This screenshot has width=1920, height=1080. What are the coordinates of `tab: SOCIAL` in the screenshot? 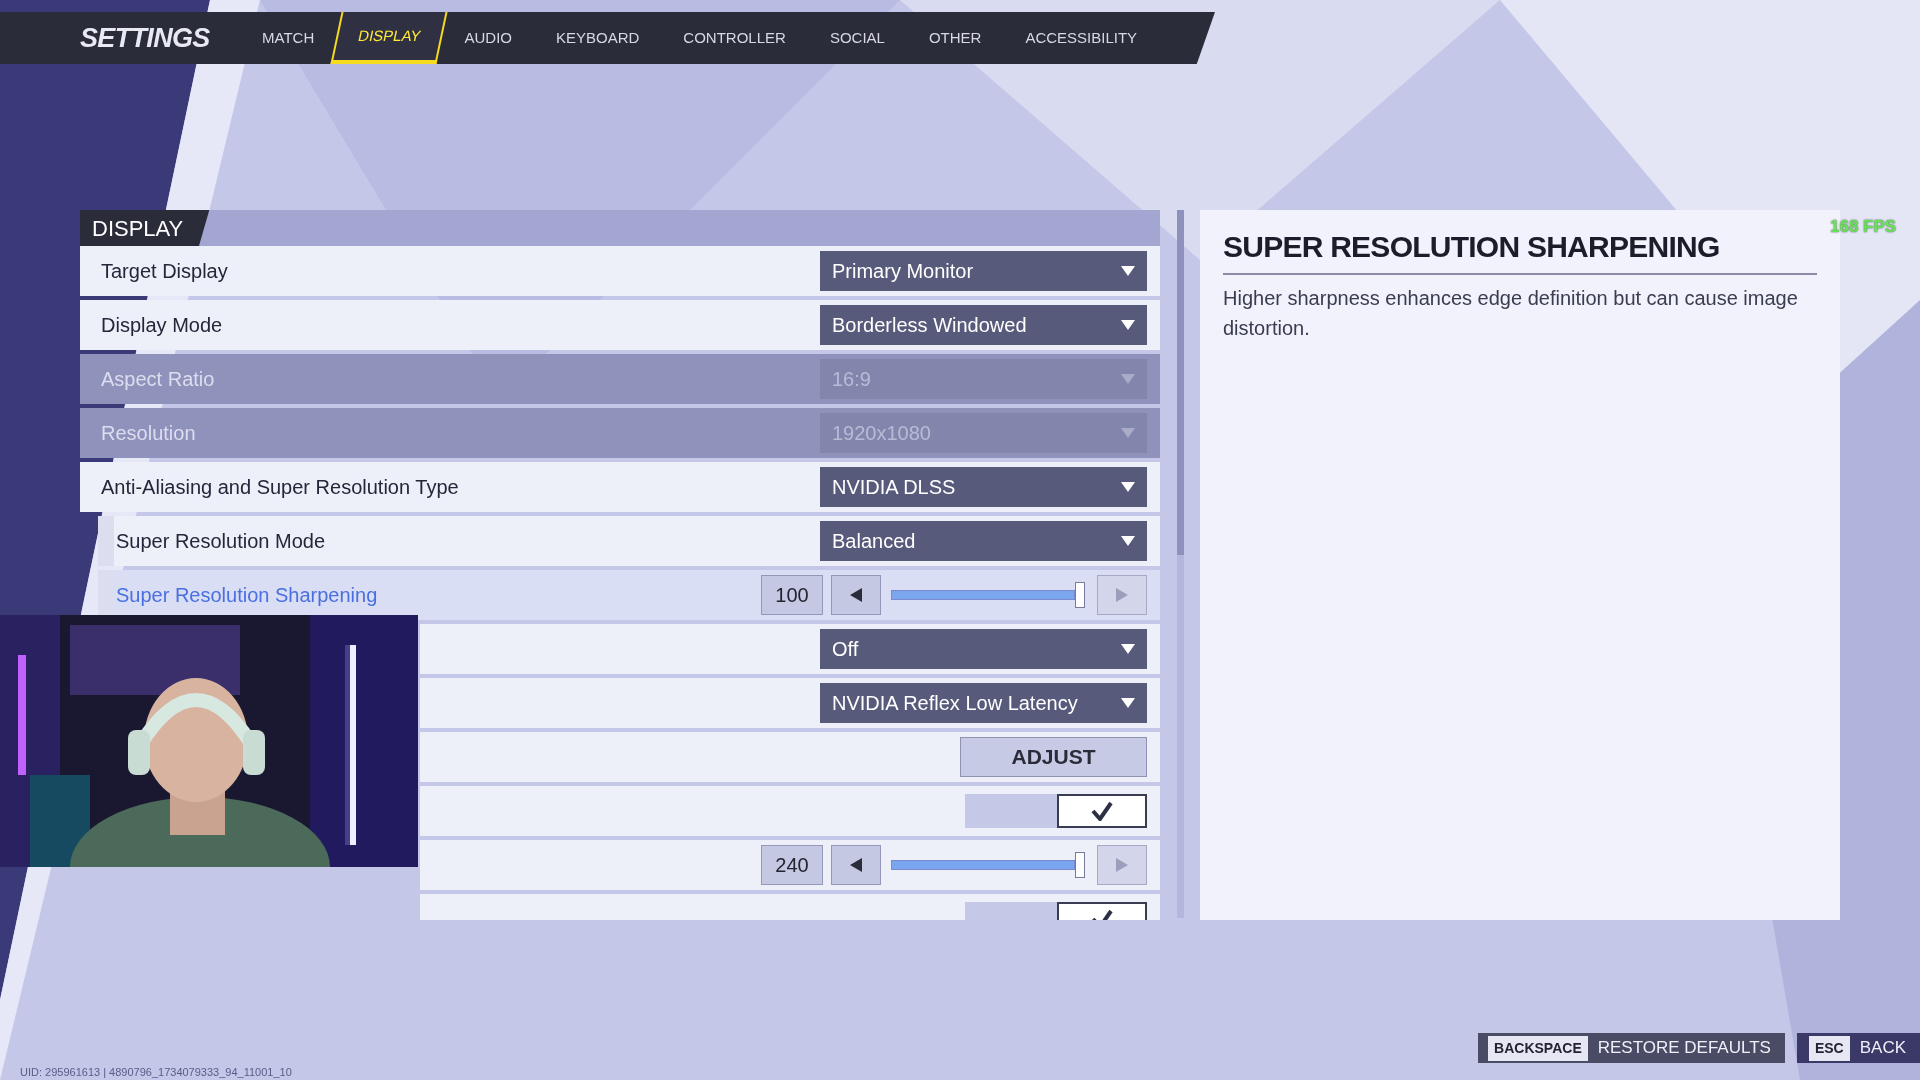 It's located at (857, 38).